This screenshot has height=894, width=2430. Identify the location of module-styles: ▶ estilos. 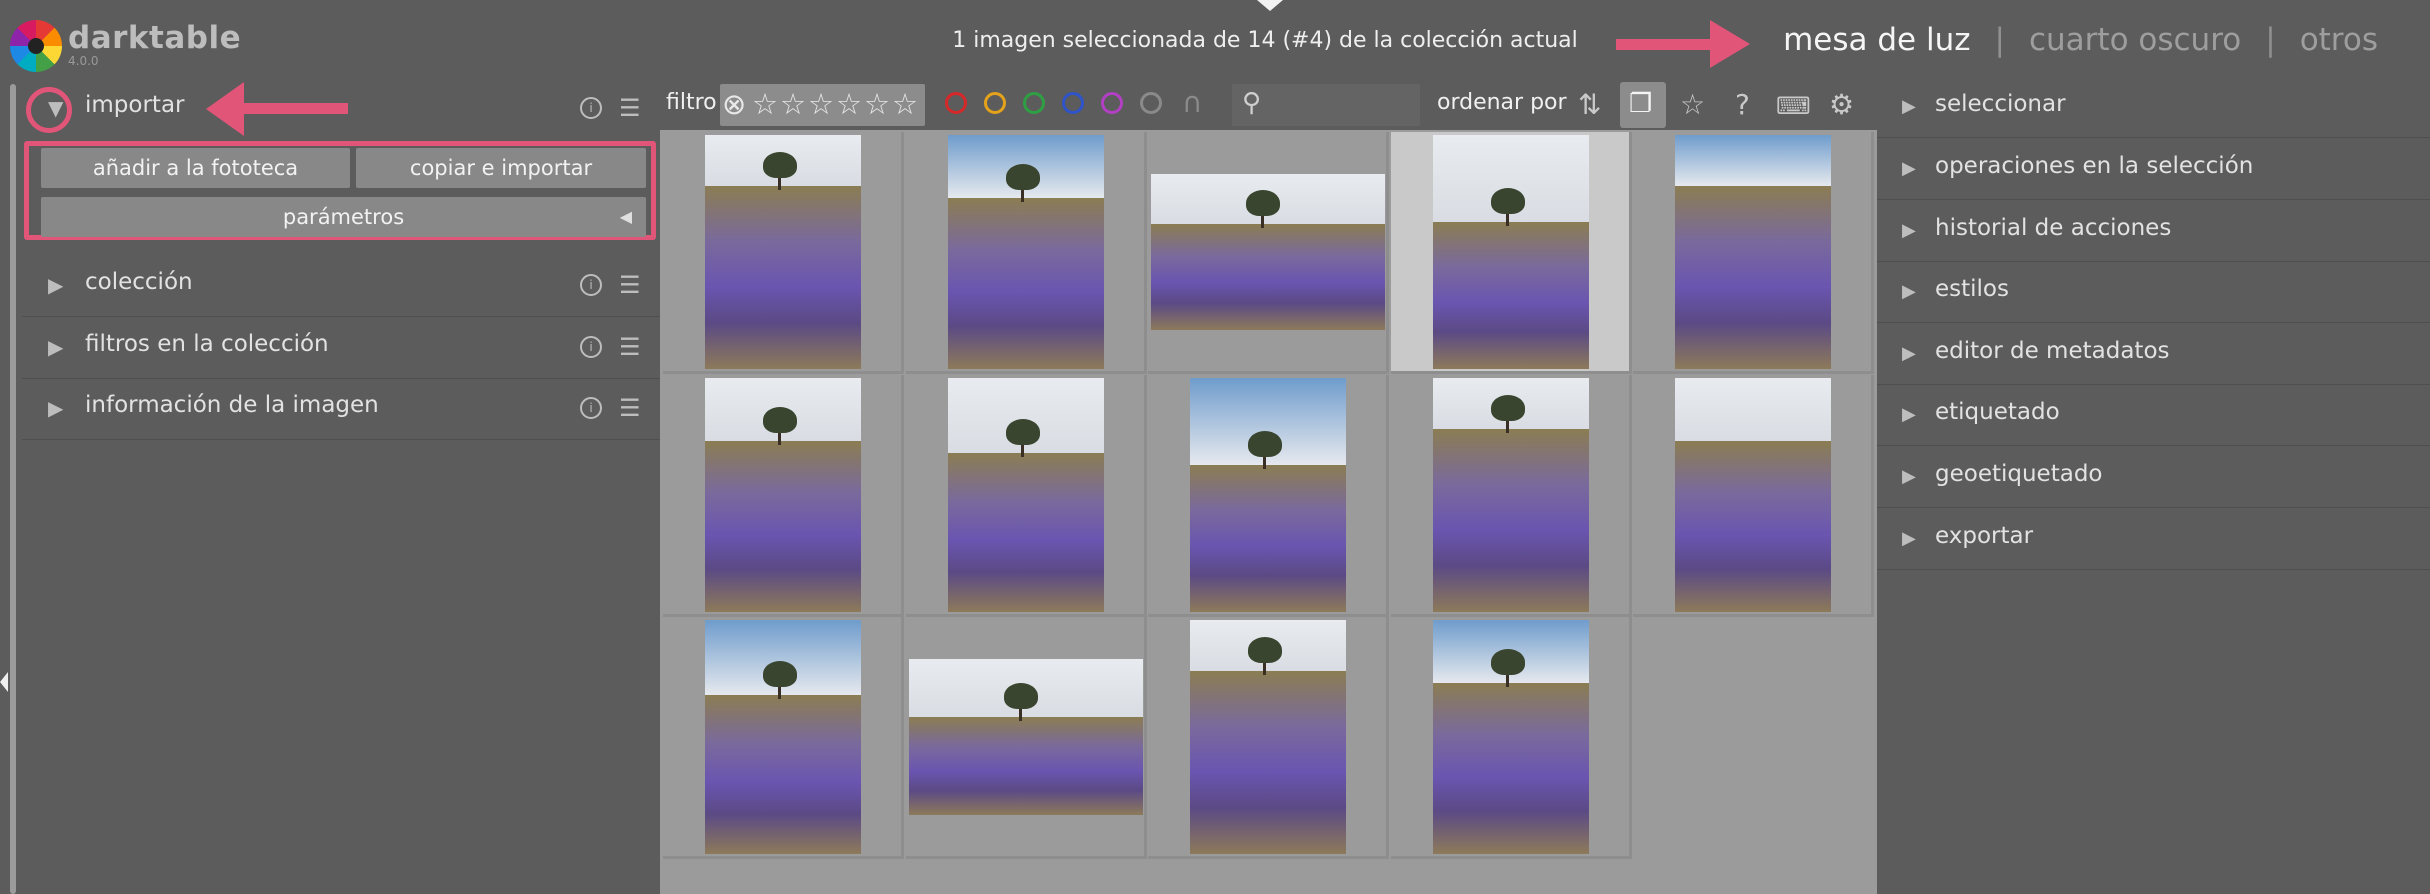
(2153, 292).